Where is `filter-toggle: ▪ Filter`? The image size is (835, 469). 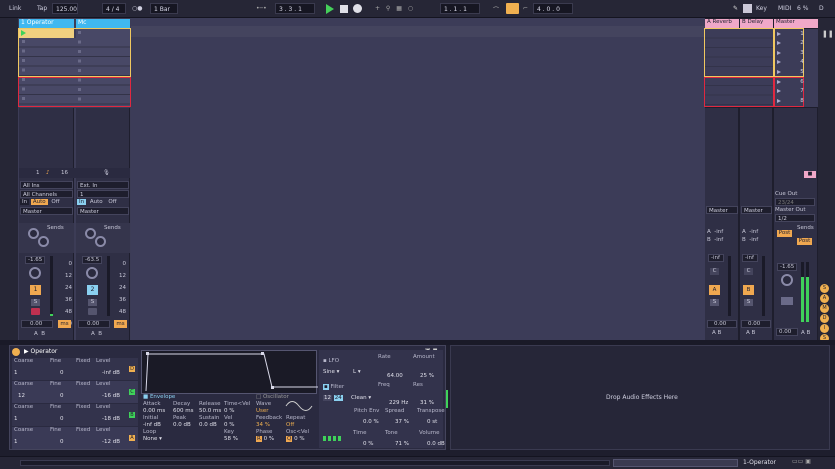
filter-toggle: ▪ Filter is located at coordinates (333, 387).